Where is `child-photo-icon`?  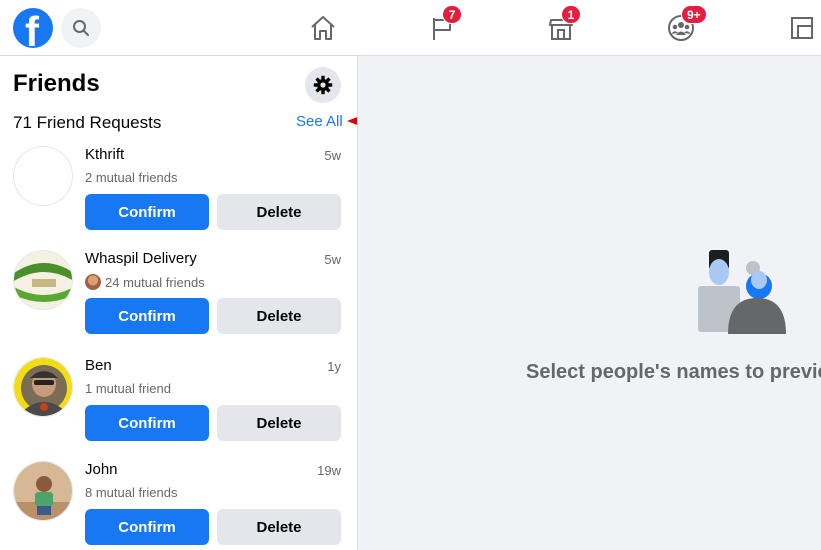 child-photo-icon is located at coordinates (43, 491).